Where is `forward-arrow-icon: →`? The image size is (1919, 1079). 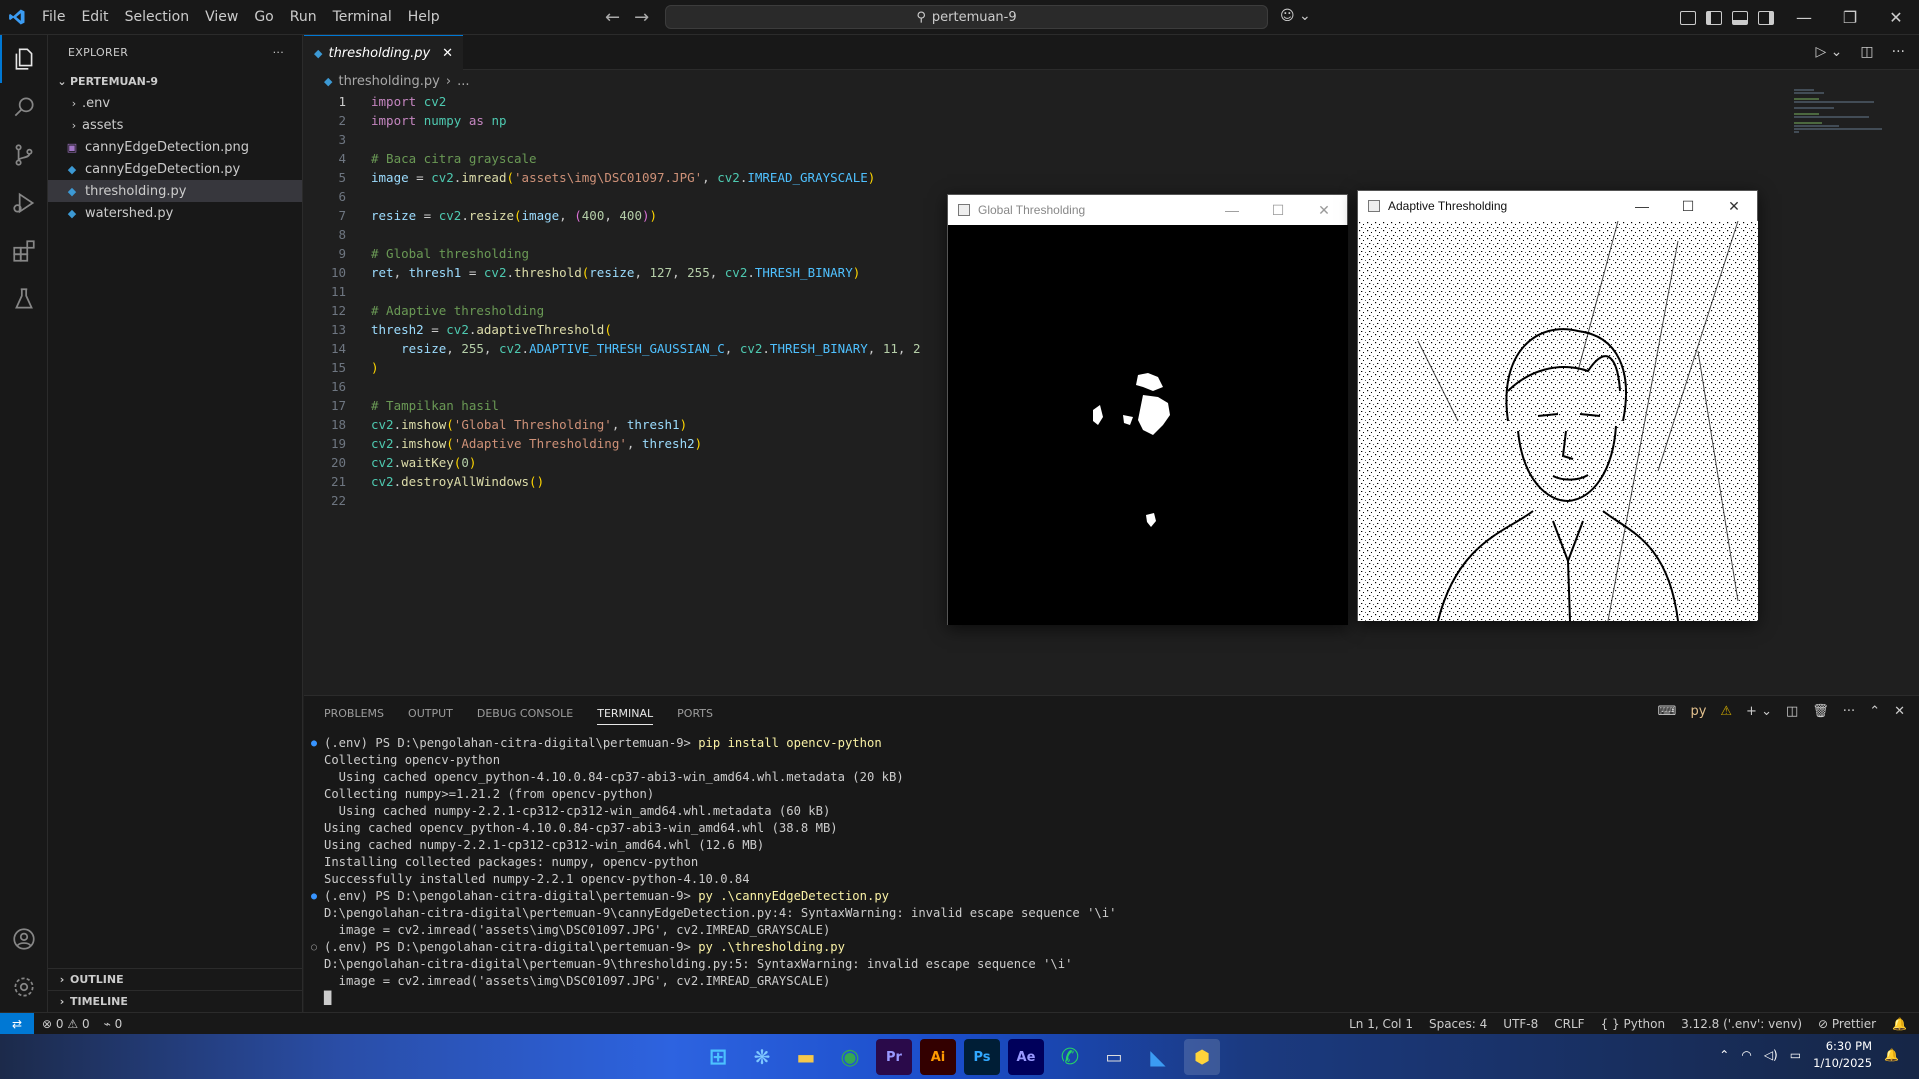 forward-arrow-icon: → is located at coordinates (641, 17).